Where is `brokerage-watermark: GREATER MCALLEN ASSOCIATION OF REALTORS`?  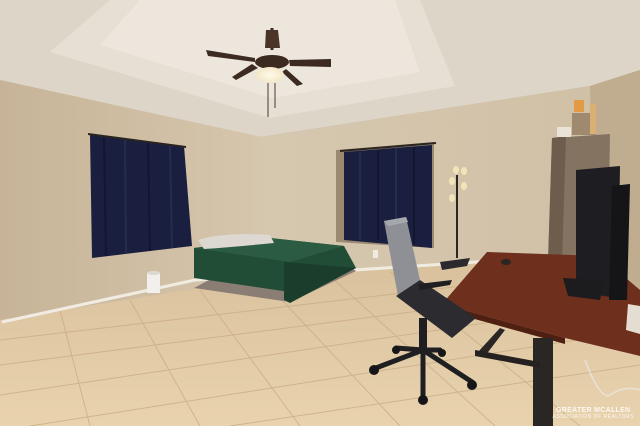 brokerage-watermark: GREATER MCALLEN ASSOCIATION OF REALTORS is located at coordinates (593, 413).